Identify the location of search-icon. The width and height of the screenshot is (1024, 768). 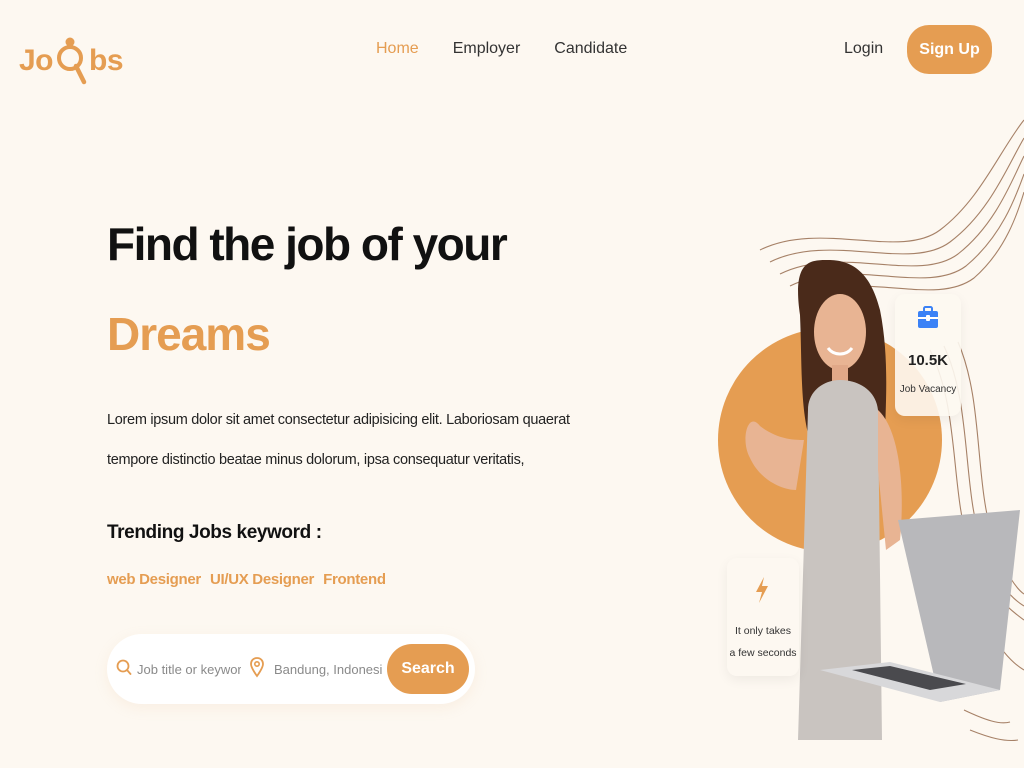
(124, 670).